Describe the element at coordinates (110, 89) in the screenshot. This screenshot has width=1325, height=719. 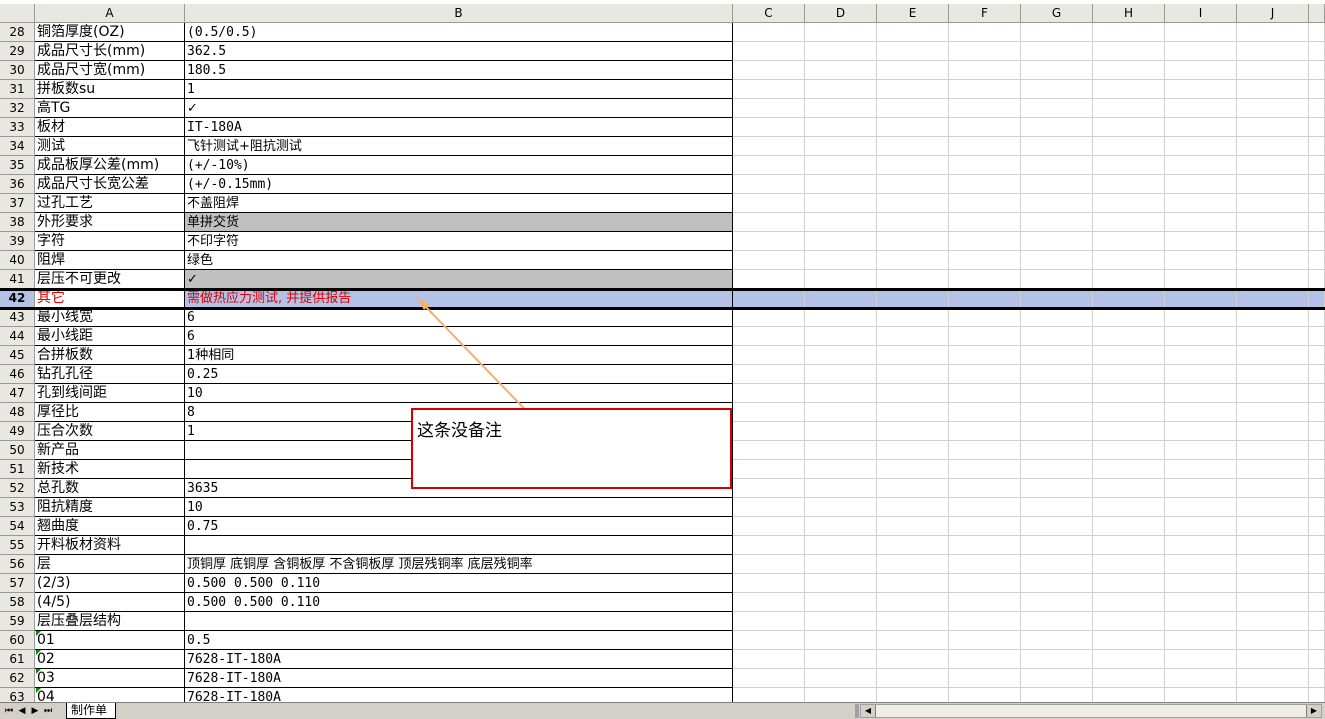
I see `cell-a: 拼板数su` at that location.